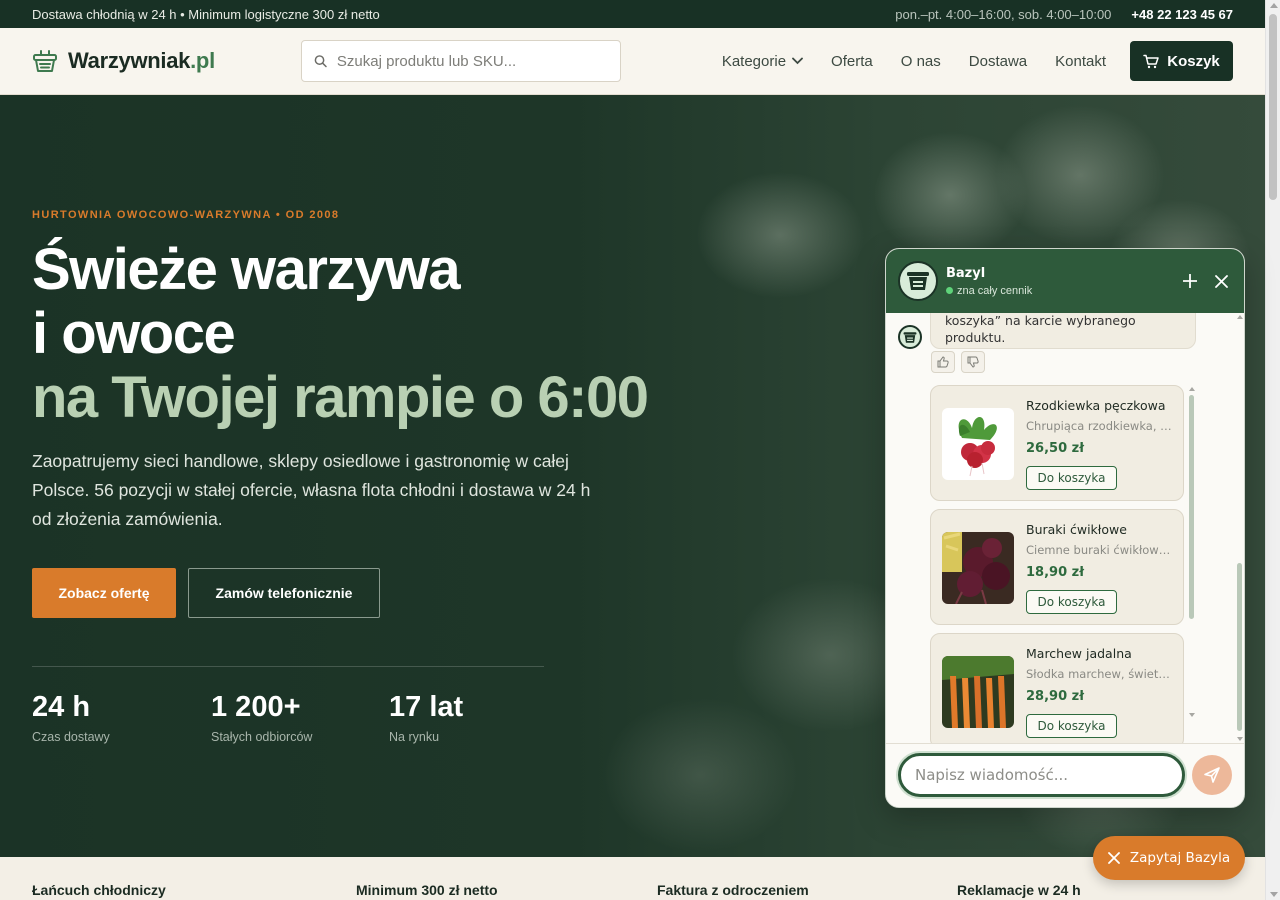 The image size is (1280, 900). What do you see at coordinates (998, 61) in the screenshot?
I see `nav-delivery: Dostawa` at bounding box center [998, 61].